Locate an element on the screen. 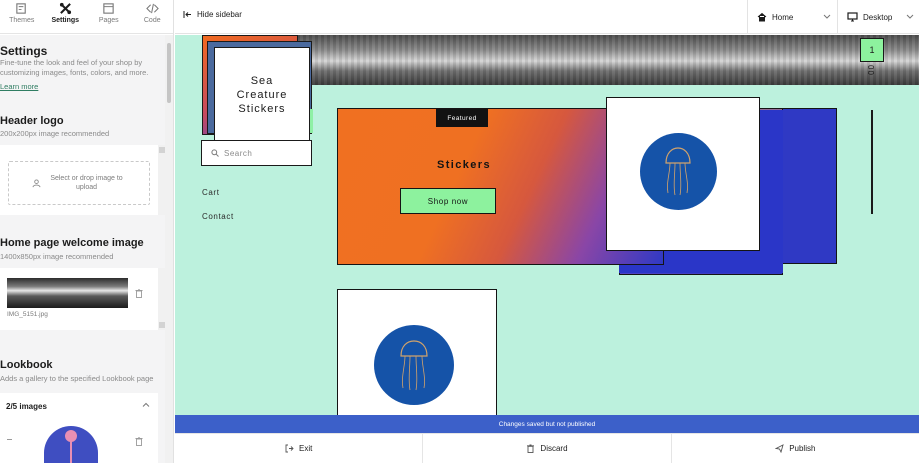  shop-now-button: Shop now is located at coordinates (448, 201).